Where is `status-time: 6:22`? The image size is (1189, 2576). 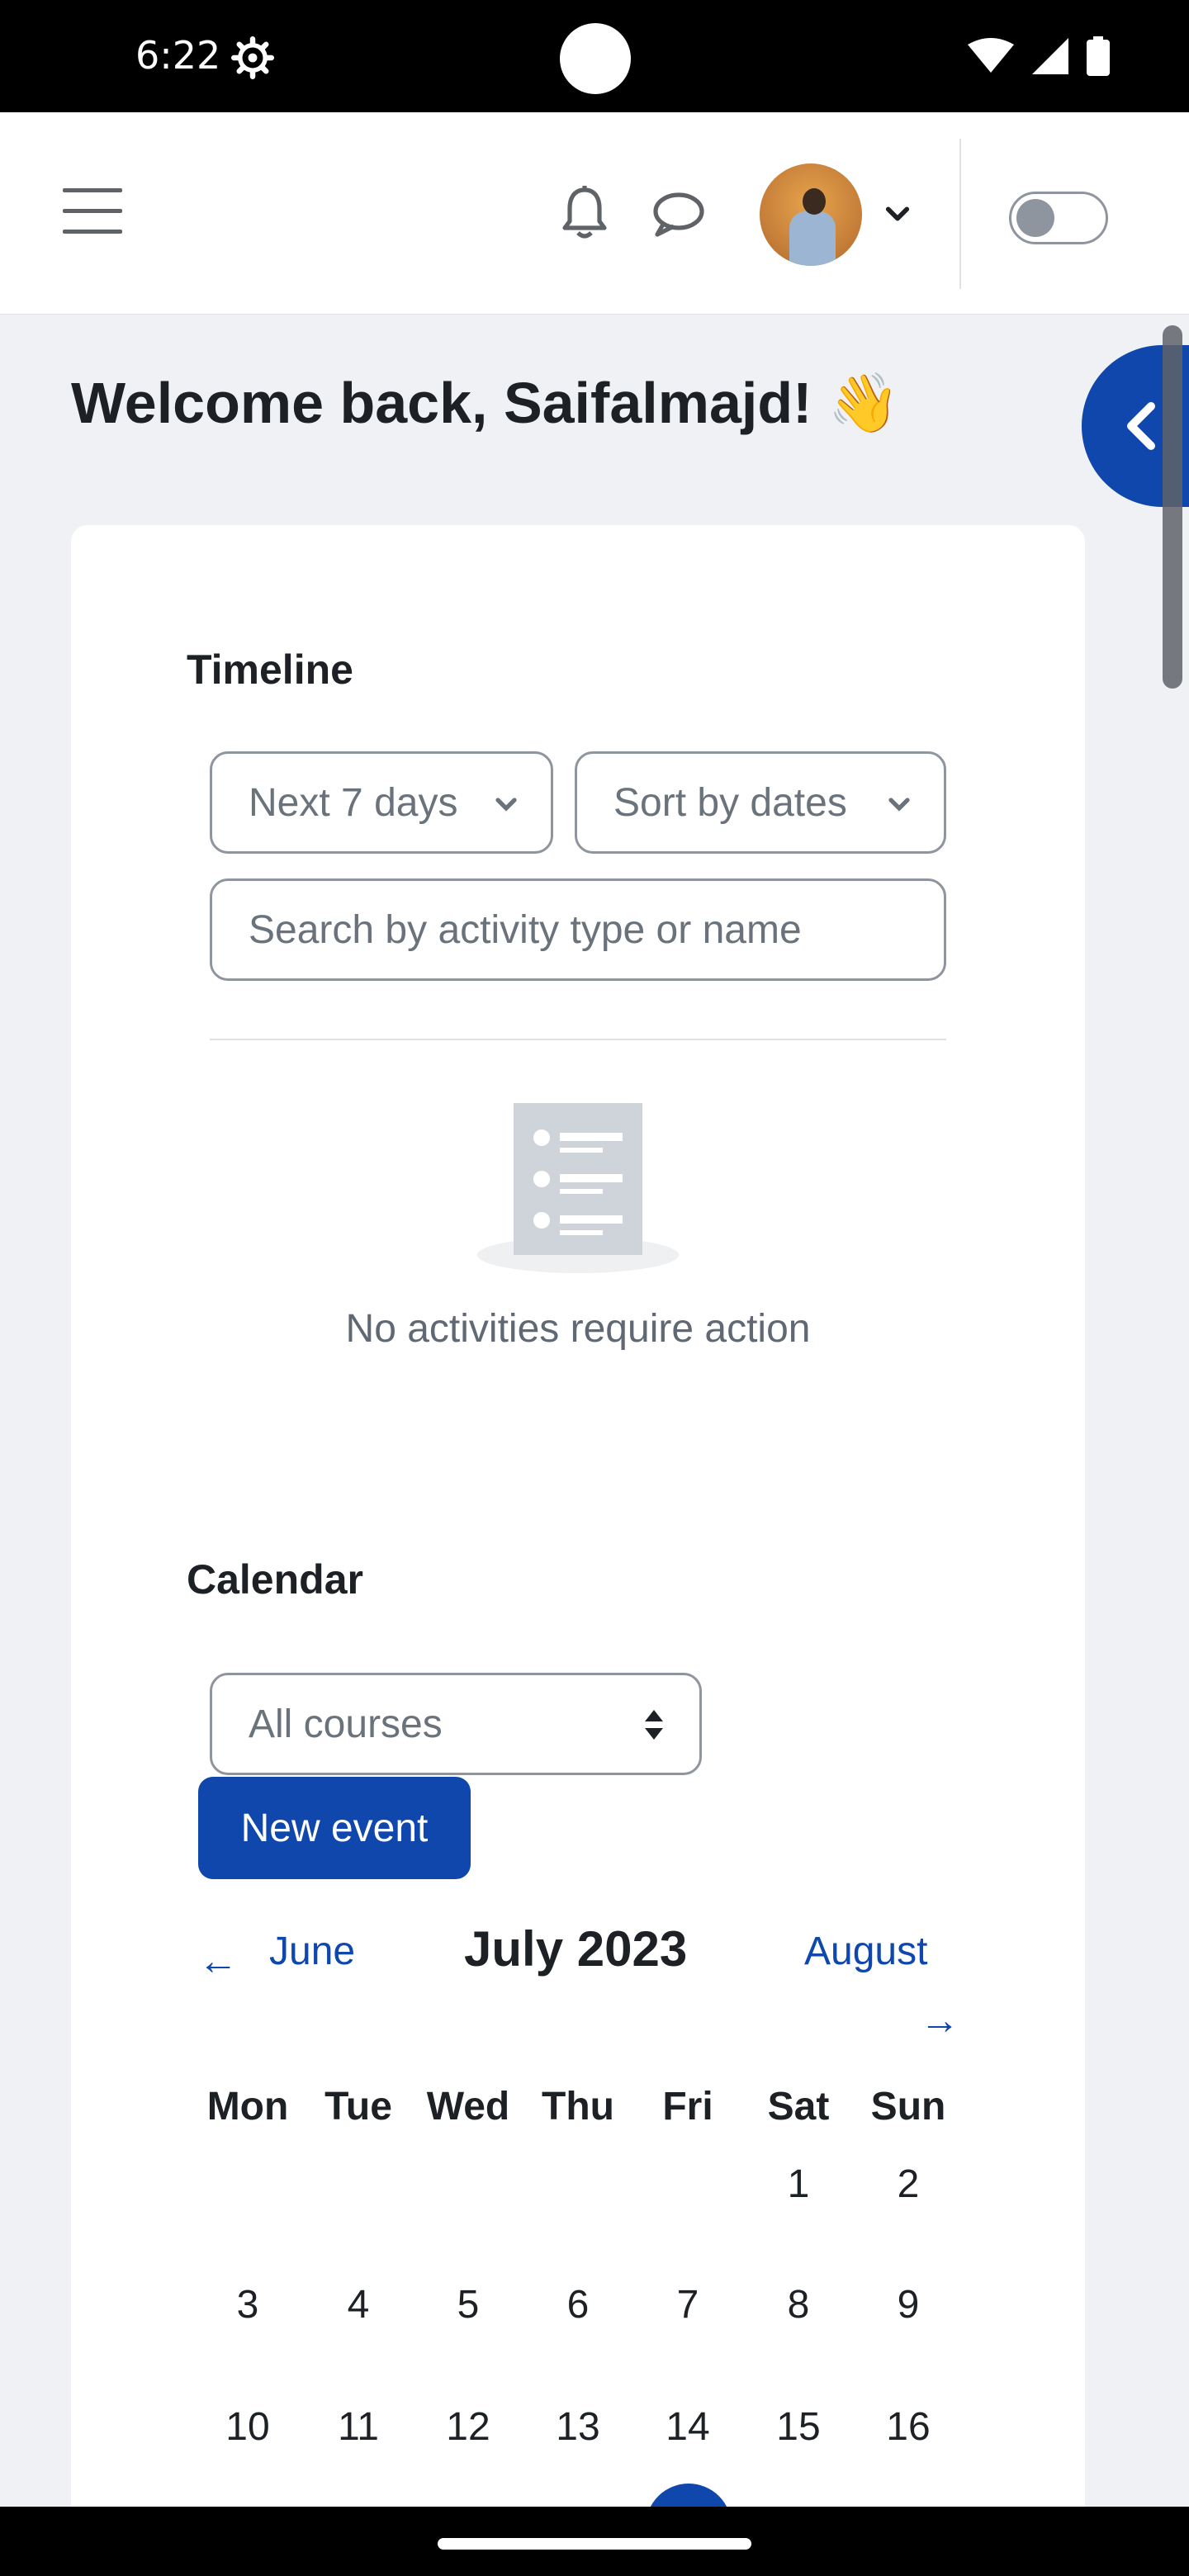 status-time: 6:22 is located at coordinates (178, 55).